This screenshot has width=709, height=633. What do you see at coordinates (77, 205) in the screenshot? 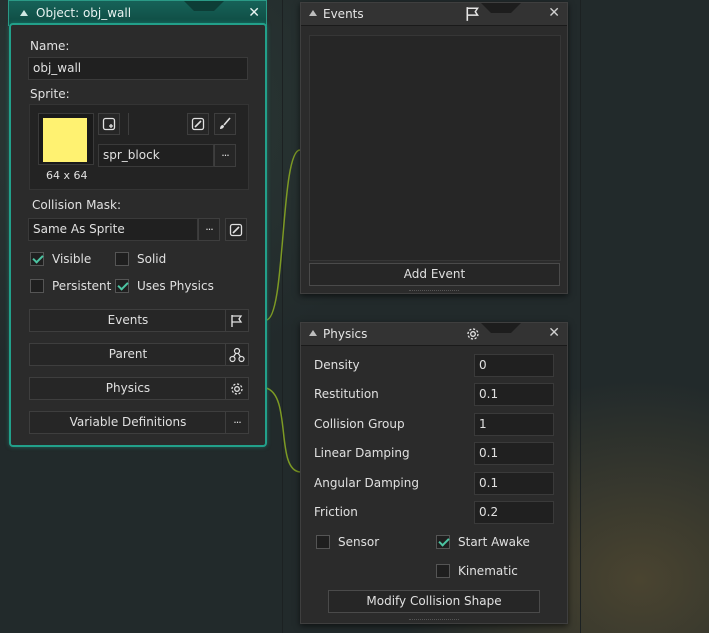
I see `collision-mask-label: Collision Mask:` at bounding box center [77, 205].